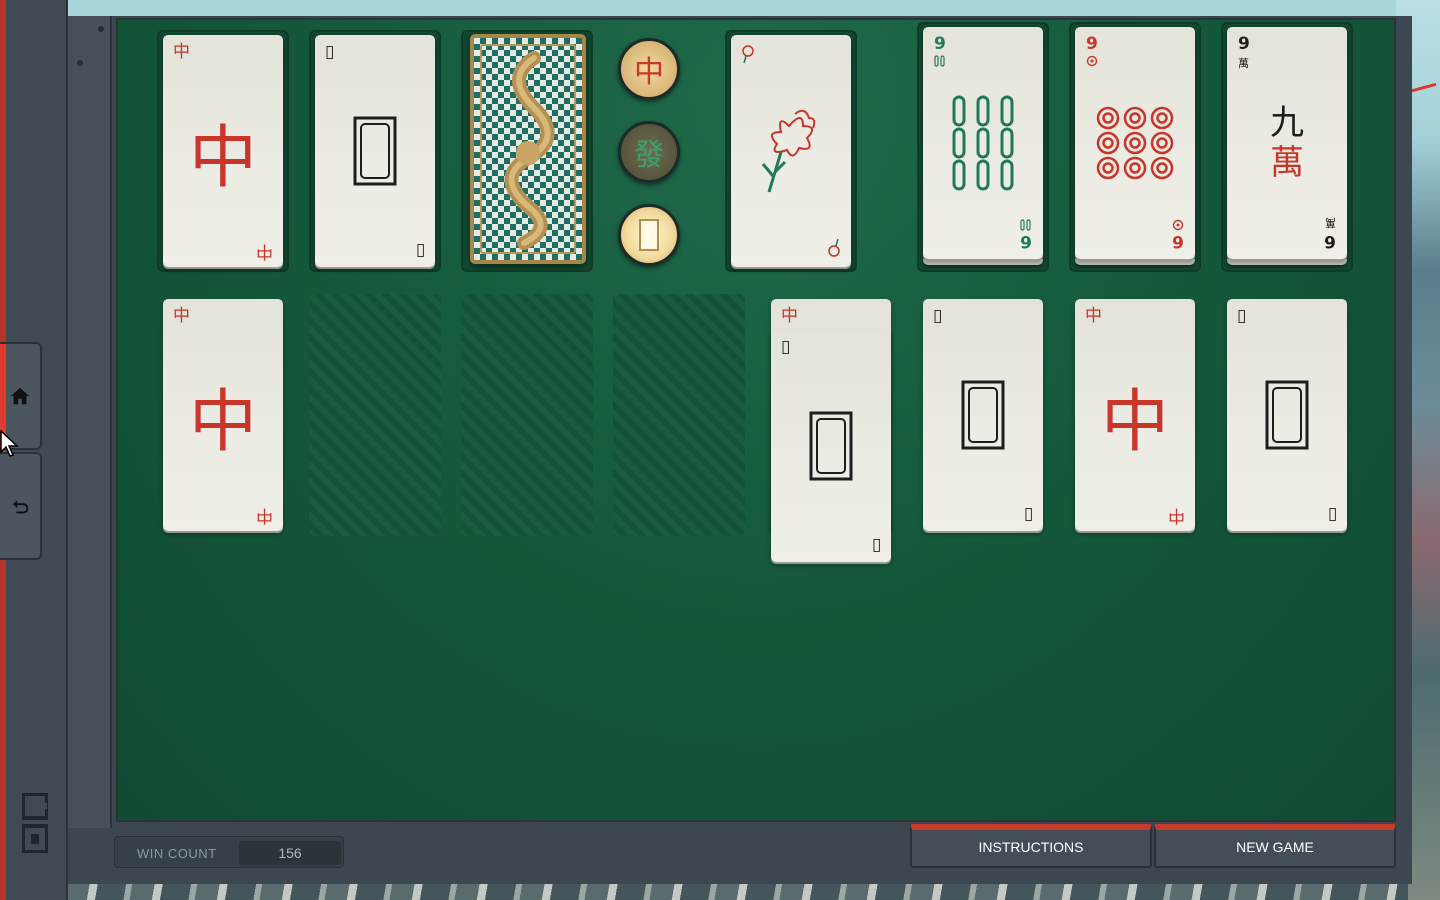 This screenshot has height=900, width=1440. I want to click on white-dragon-collect-button, so click(649, 235).